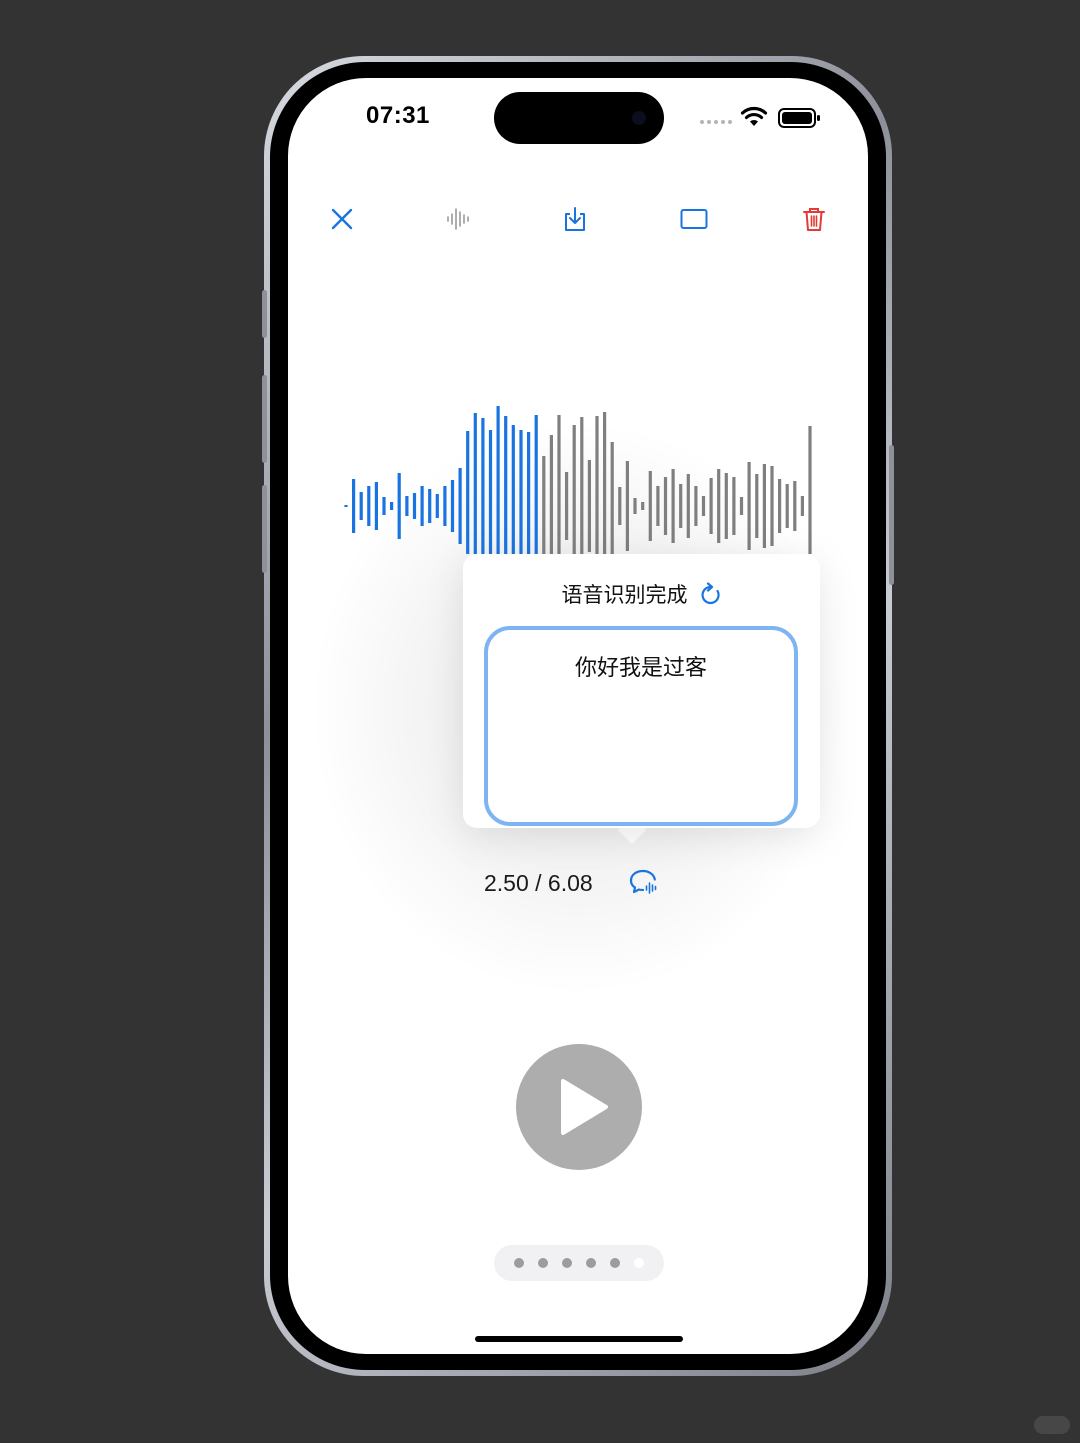 The image size is (1080, 1443). Describe the element at coordinates (711, 594) in the screenshot. I see `refresh-icon` at that location.